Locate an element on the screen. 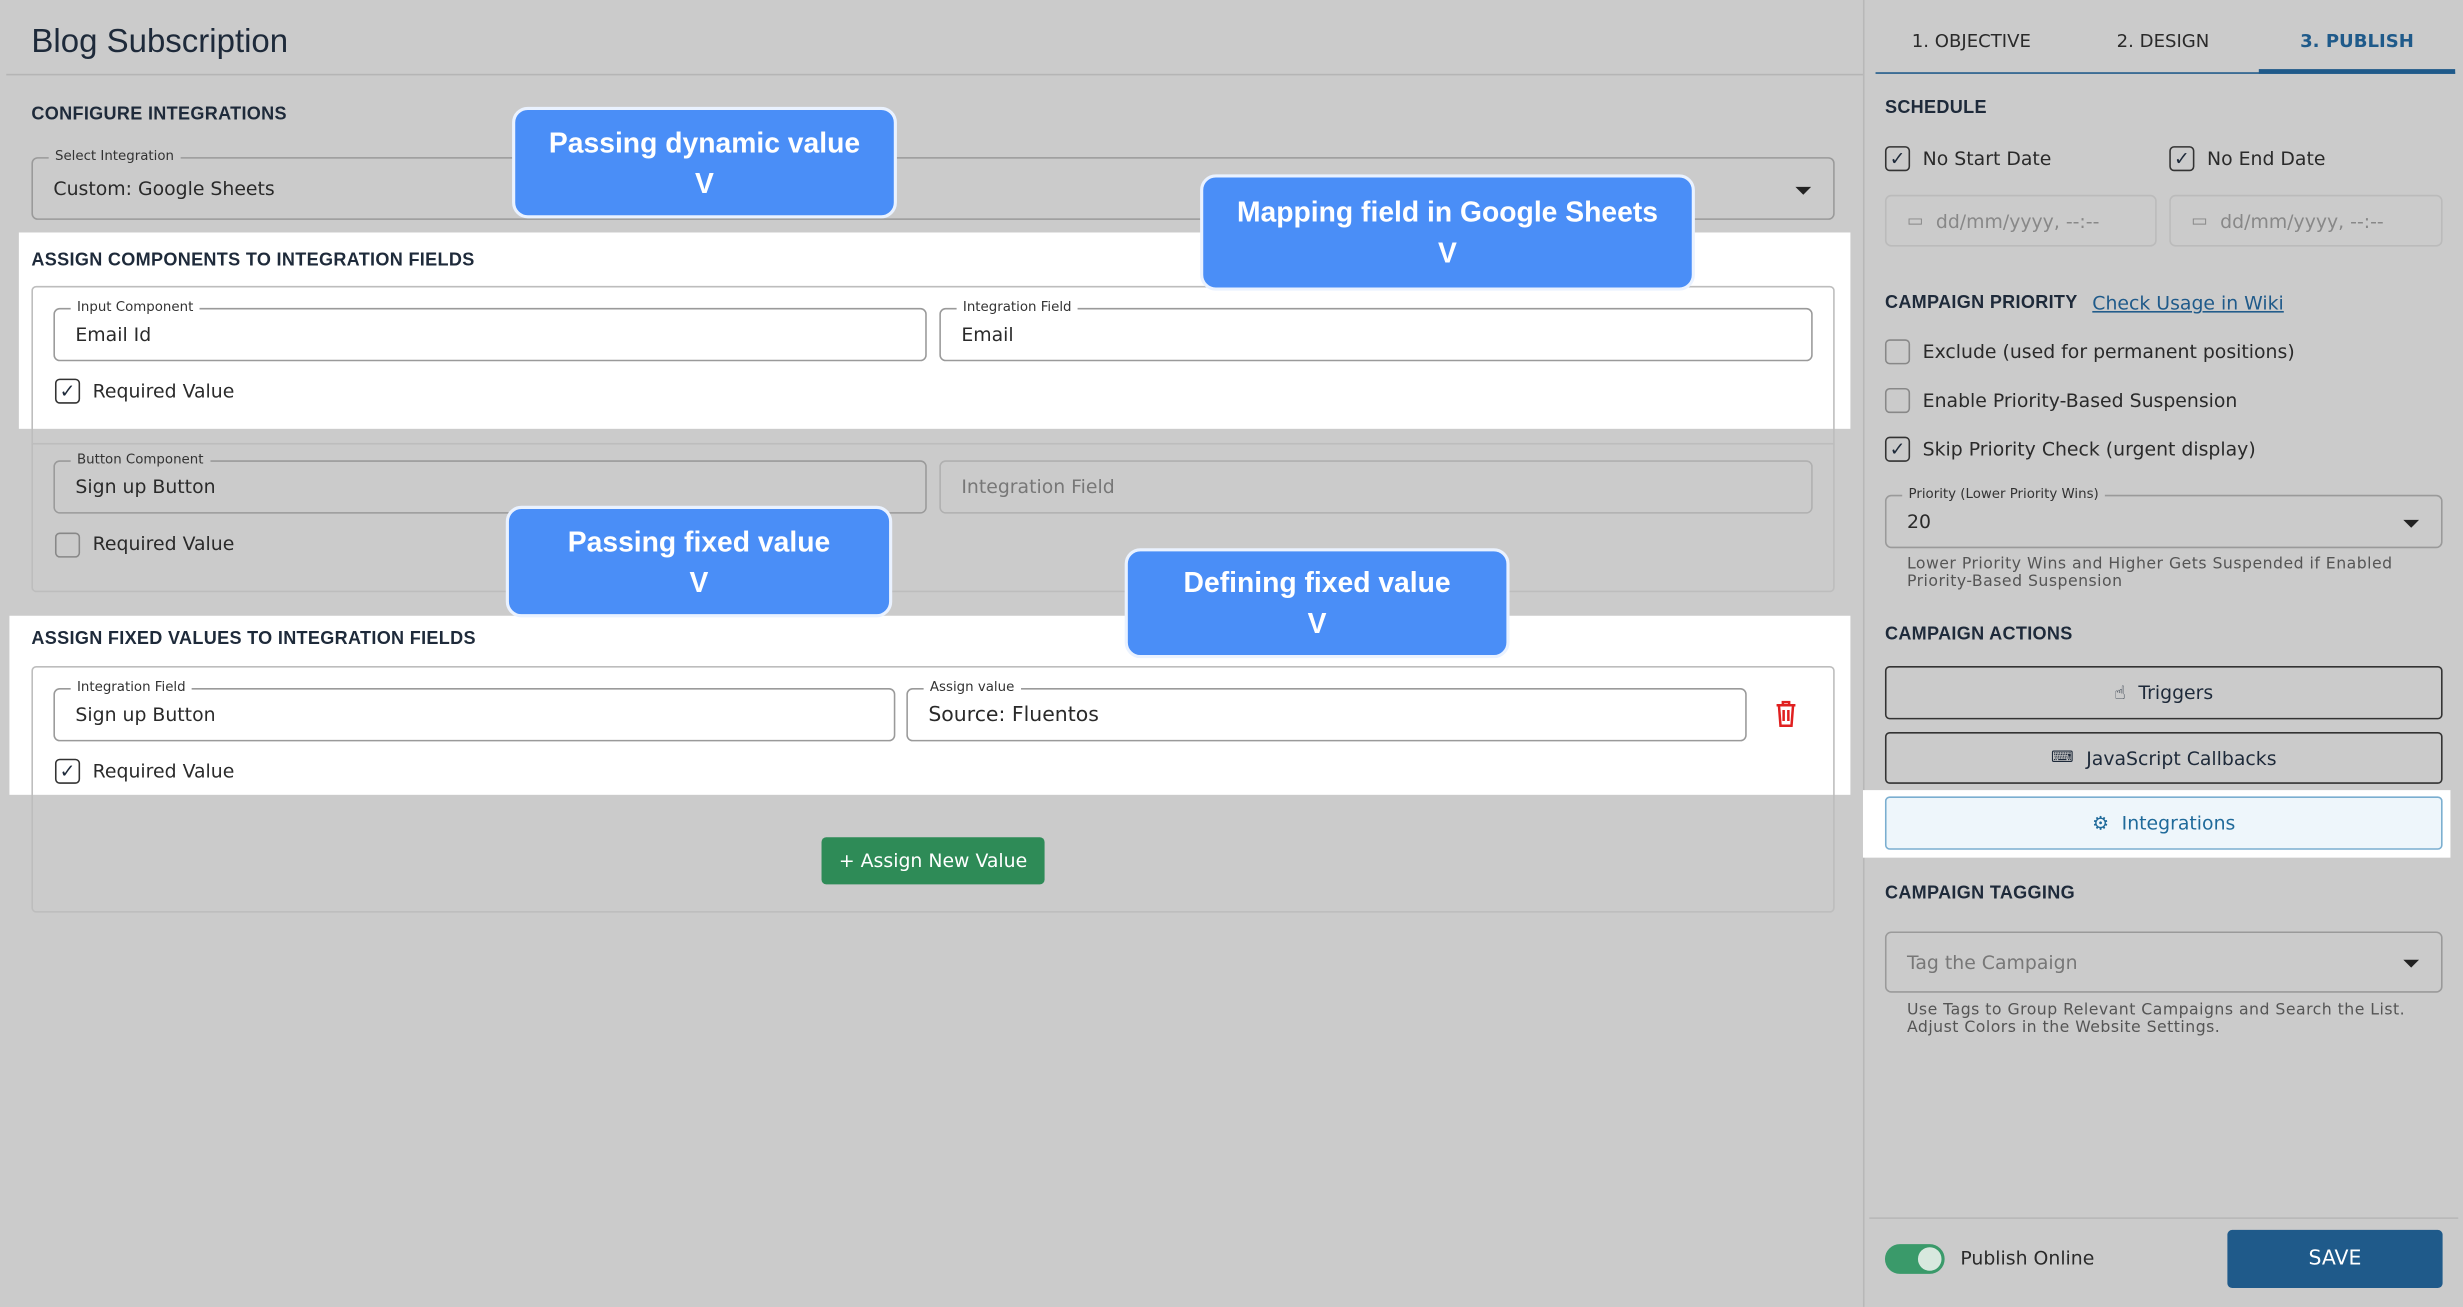 This screenshot has width=2463, height=1307. required-checkbox is located at coordinates (67, 545).